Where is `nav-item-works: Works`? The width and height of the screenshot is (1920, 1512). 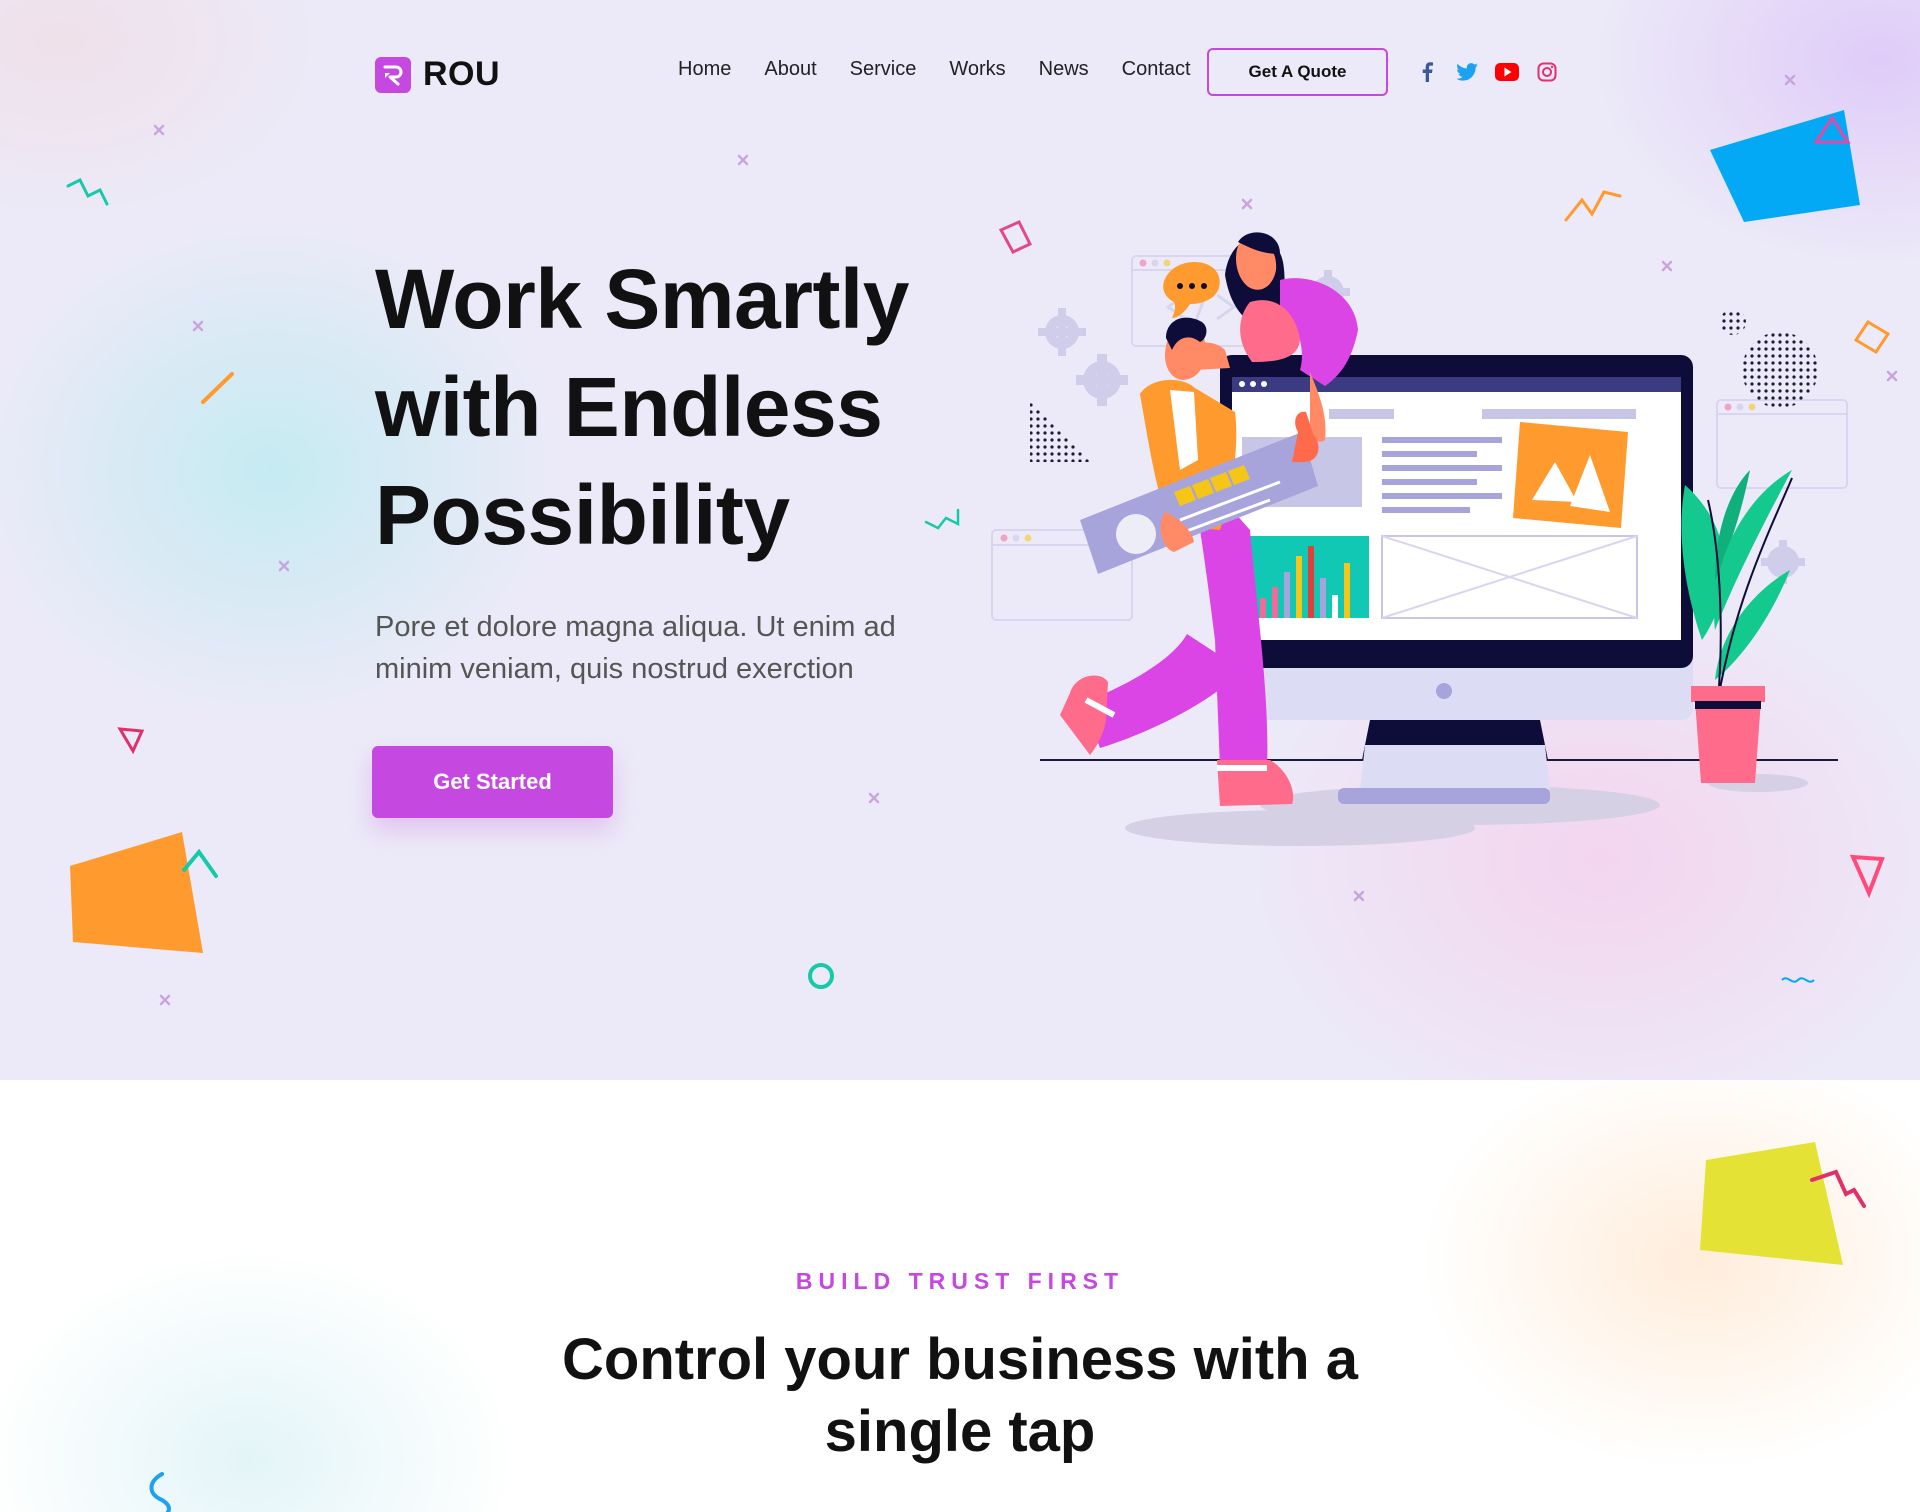
nav-item-works: Works is located at coordinates (977, 69).